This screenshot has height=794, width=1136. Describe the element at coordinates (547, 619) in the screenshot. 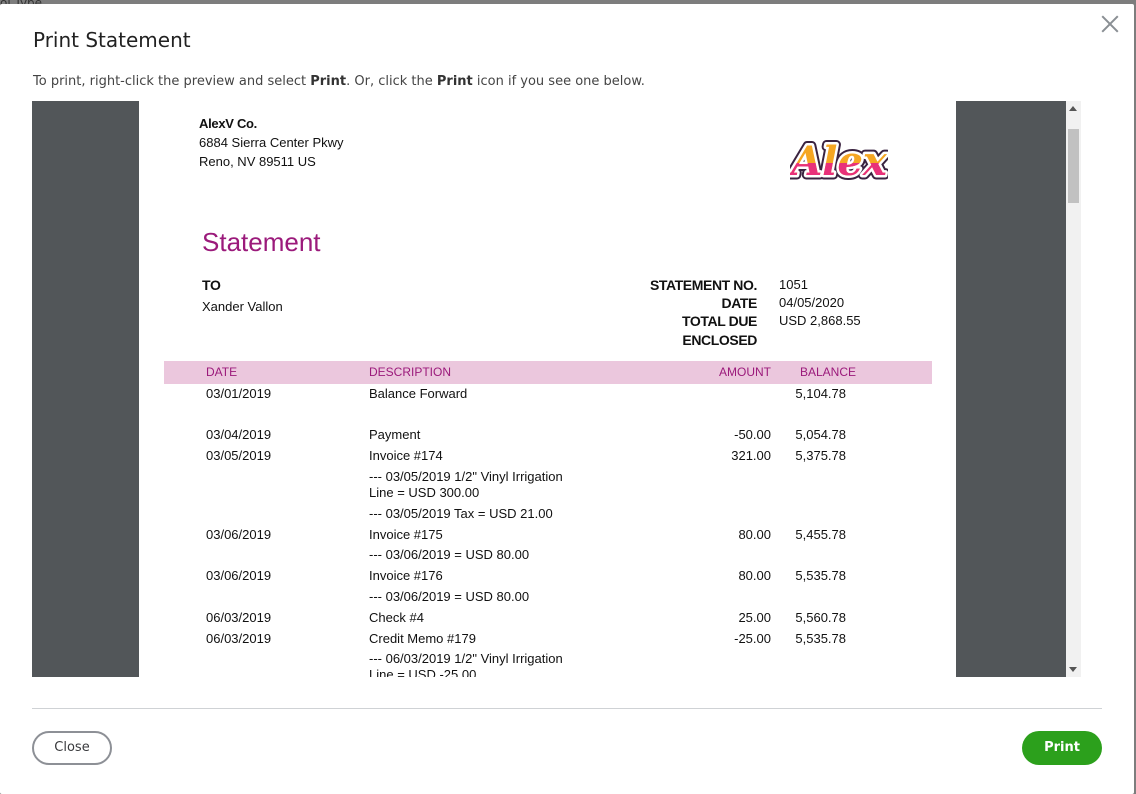

I see `table-row: 06/03/2019 Check #4 25.00 5,560.78` at that location.